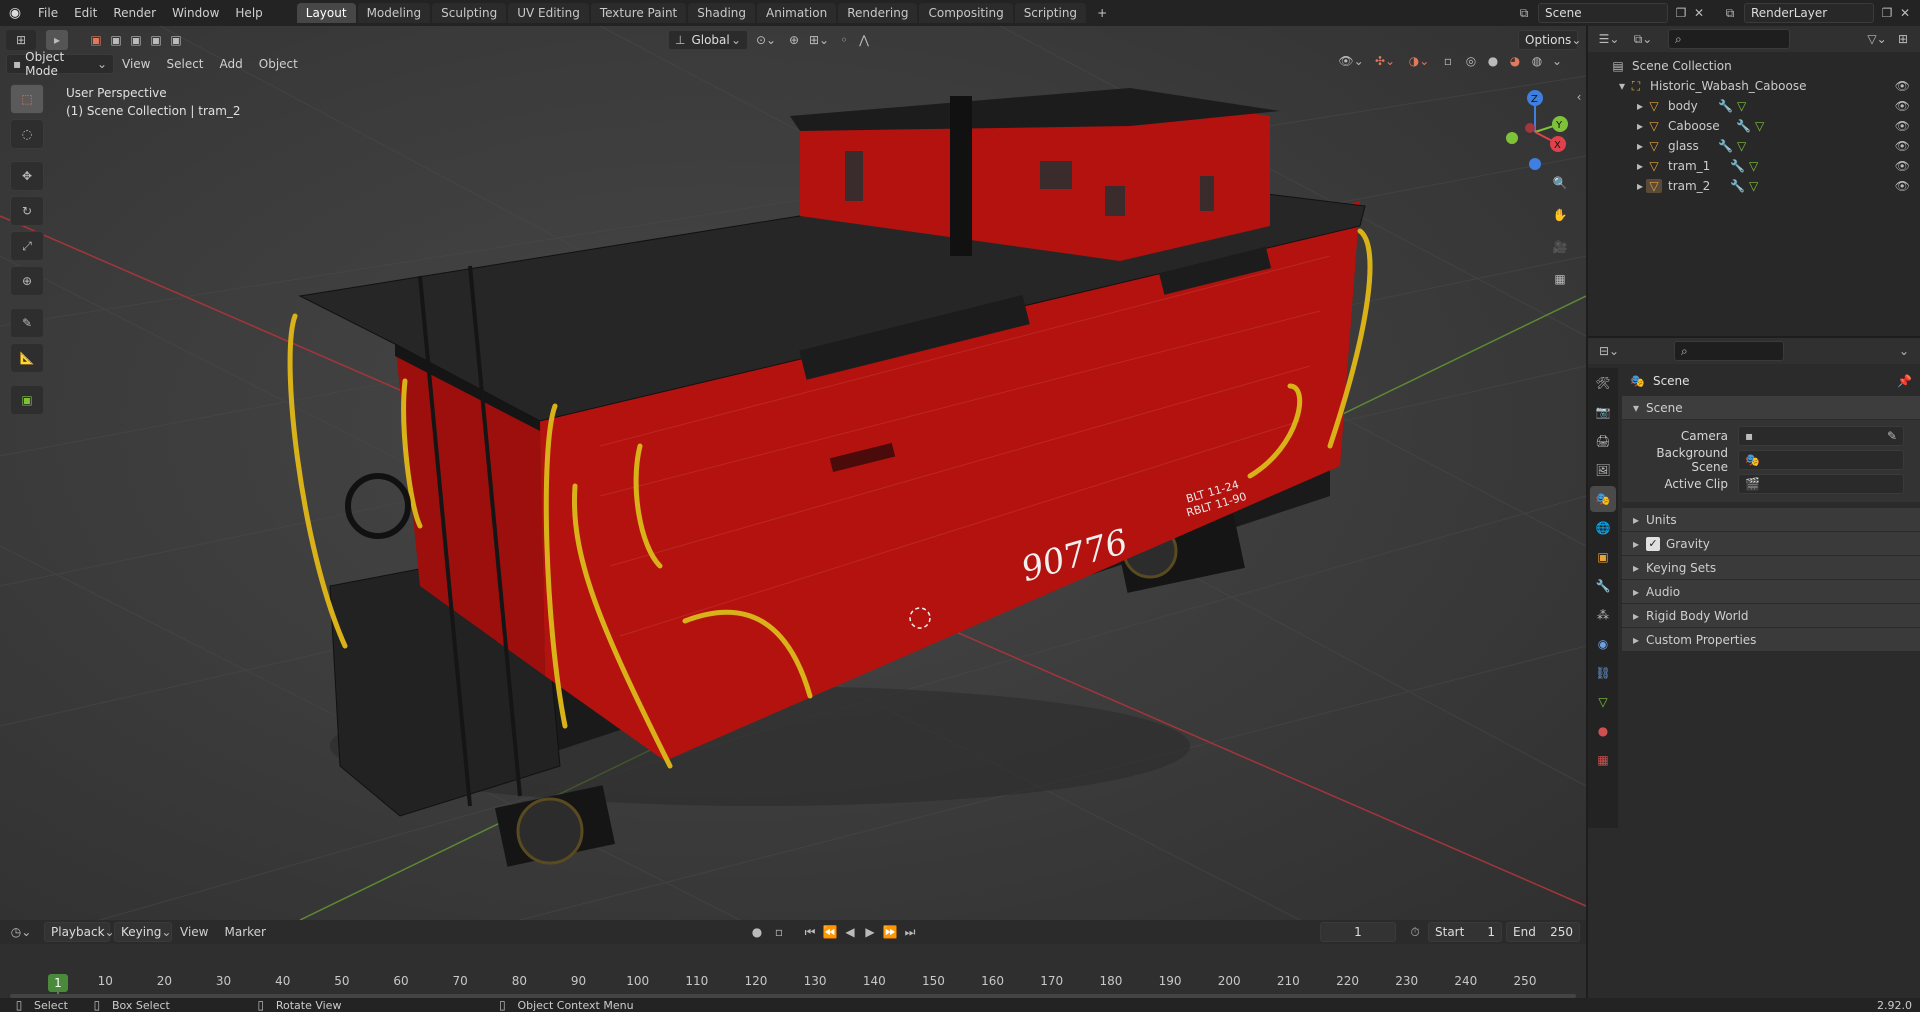 The image size is (1920, 1012). I want to click on outliner-object-row-active: ▸ ▽ tram_2 🔧 ▽ 👁, so click(1754, 186).